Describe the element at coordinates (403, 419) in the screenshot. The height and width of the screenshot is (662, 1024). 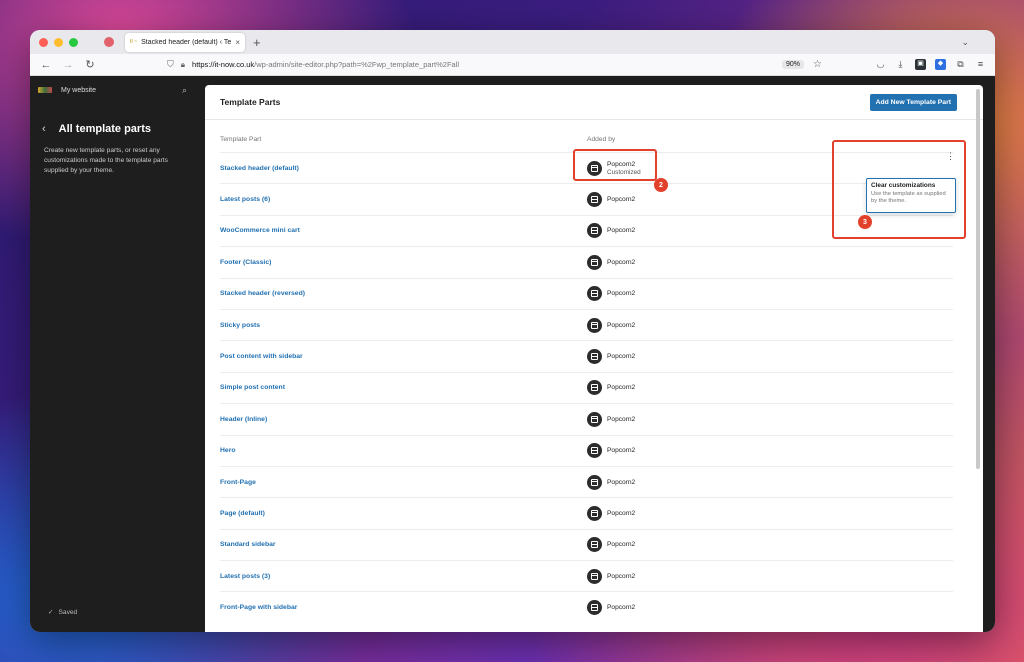
I see `template-part-link: Header (Inline)` at that location.